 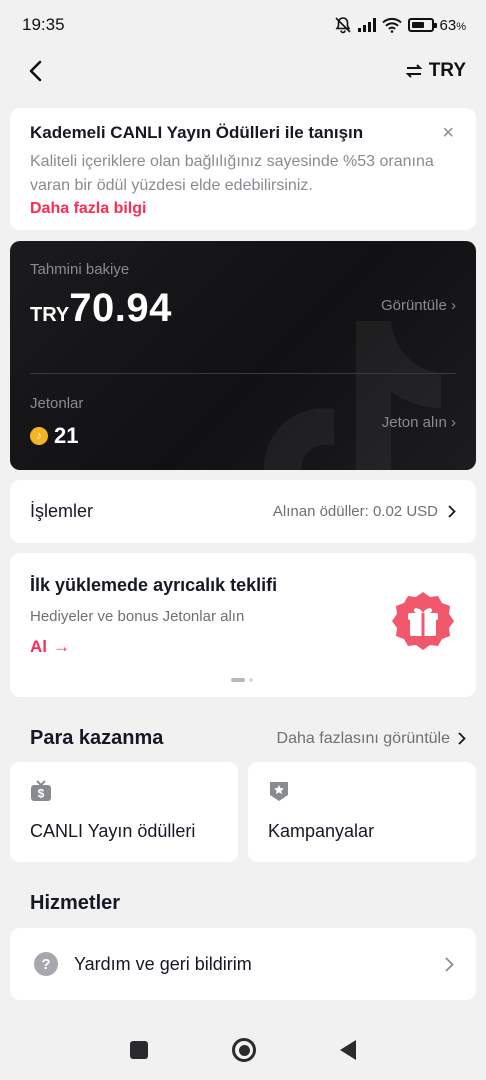 What do you see at coordinates (43, 24) in the screenshot?
I see `status-time: 19:35` at bounding box center [43, 24].